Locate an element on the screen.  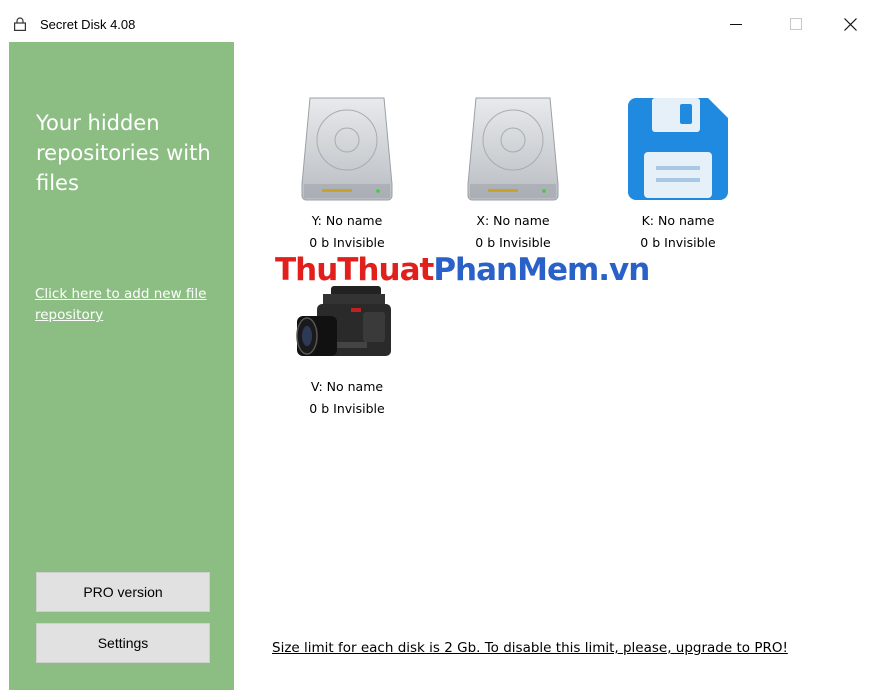
lock-icon is located at coordinates (20, 24).